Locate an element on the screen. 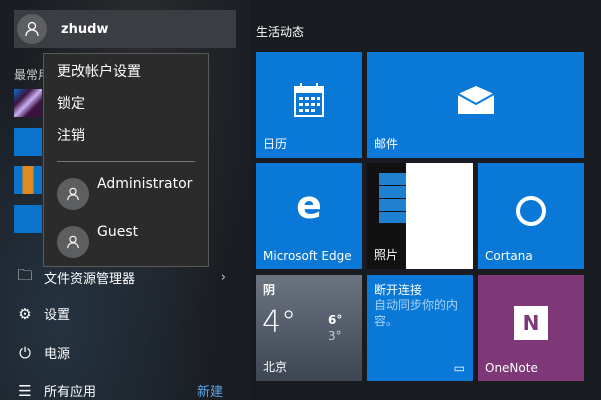 Image resolution: width=601 pixels, height=400 pixels. gear-icon: ⚙ is located at coordinates (25, 313).